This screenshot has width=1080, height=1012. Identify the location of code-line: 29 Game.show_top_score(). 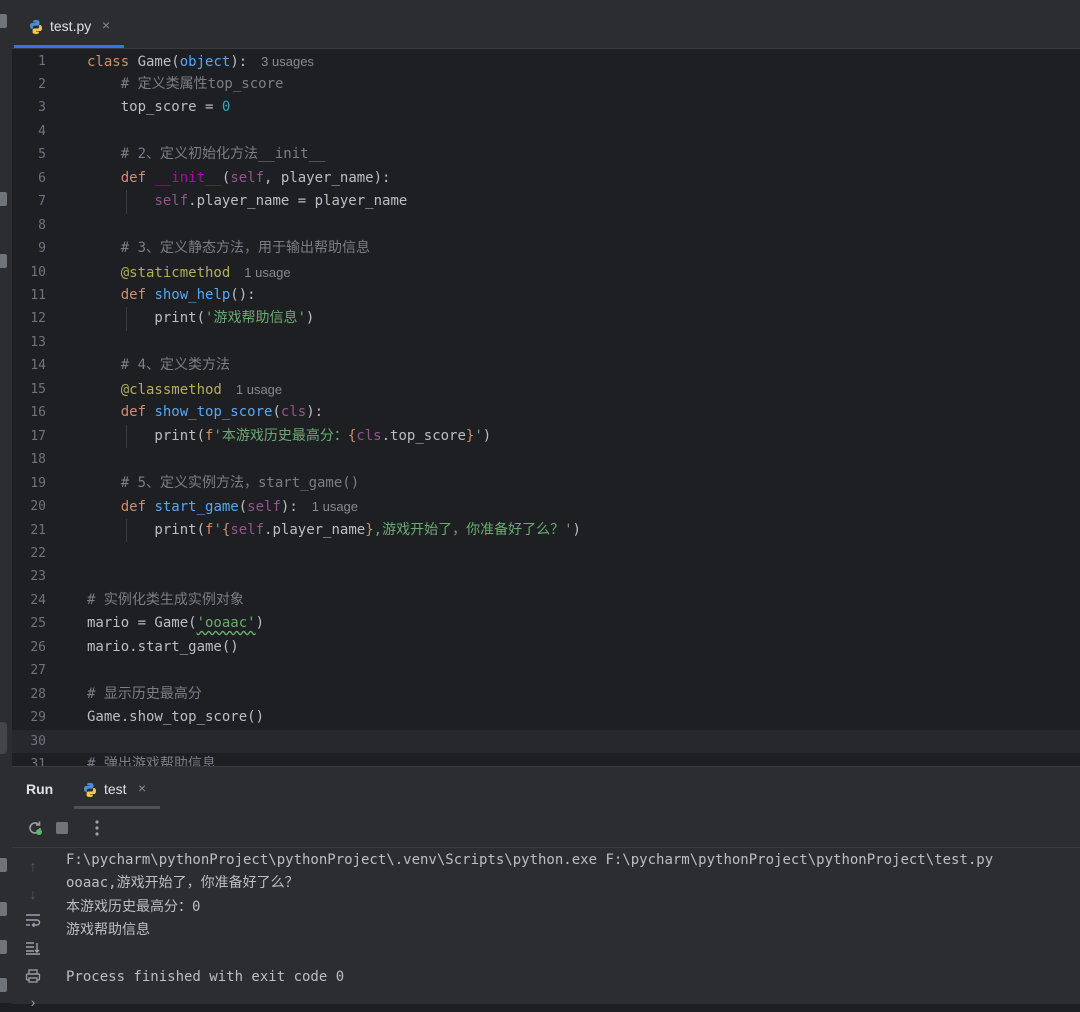
(546, 717).